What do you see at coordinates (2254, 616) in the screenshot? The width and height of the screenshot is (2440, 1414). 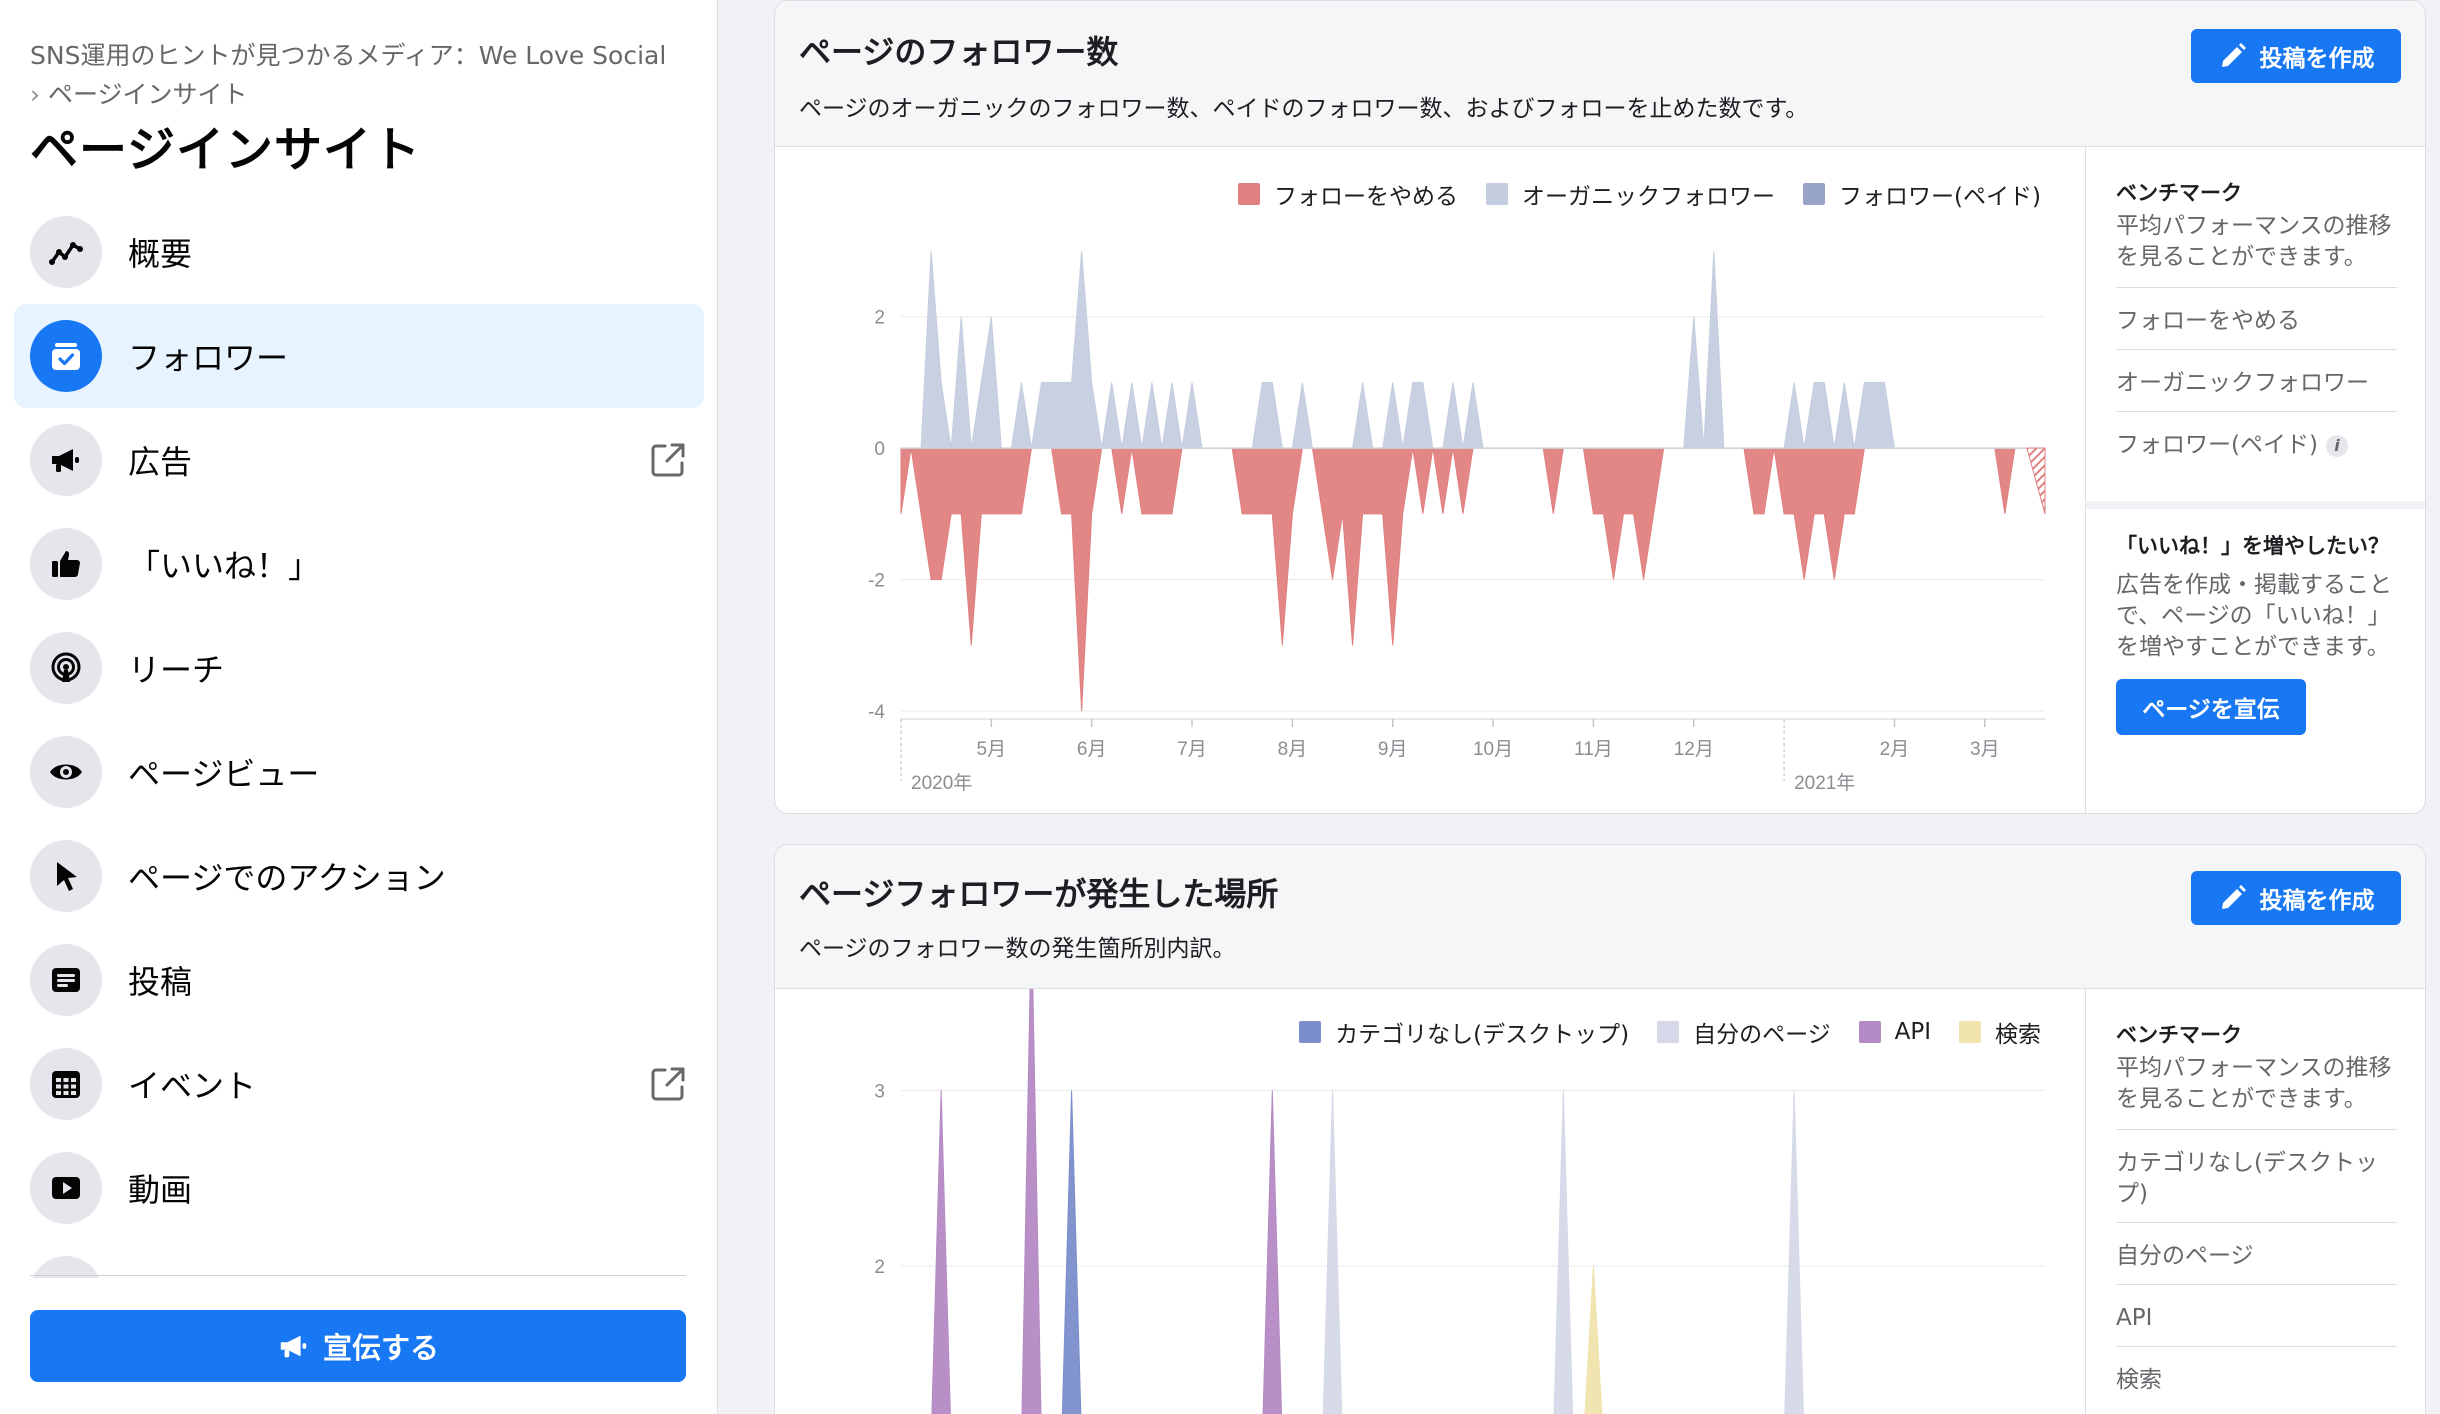 I see `promo-desc: 広告を作成・掲載することで、ページの「いいね！」を増やすことができます。` at bounding box center [2254, 616].